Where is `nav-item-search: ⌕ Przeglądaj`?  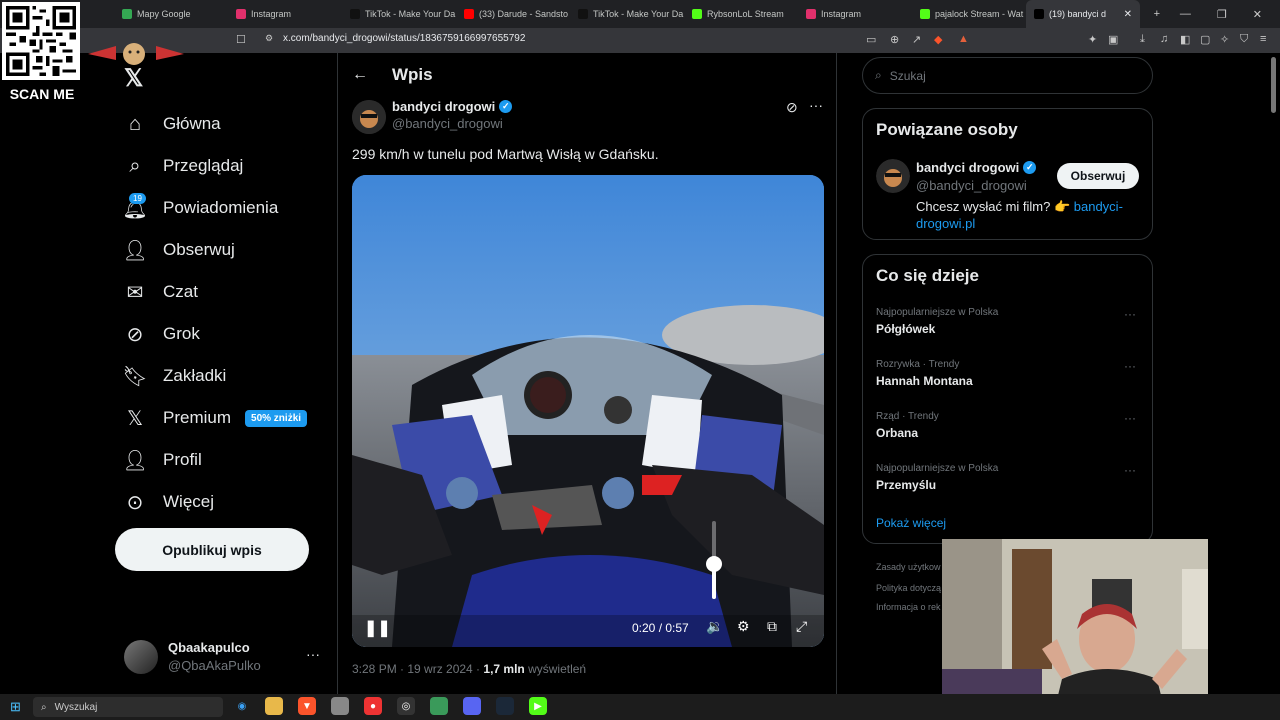 nav-item-search: ⌕ Przeglądaj is located at coordinates (225, 166).